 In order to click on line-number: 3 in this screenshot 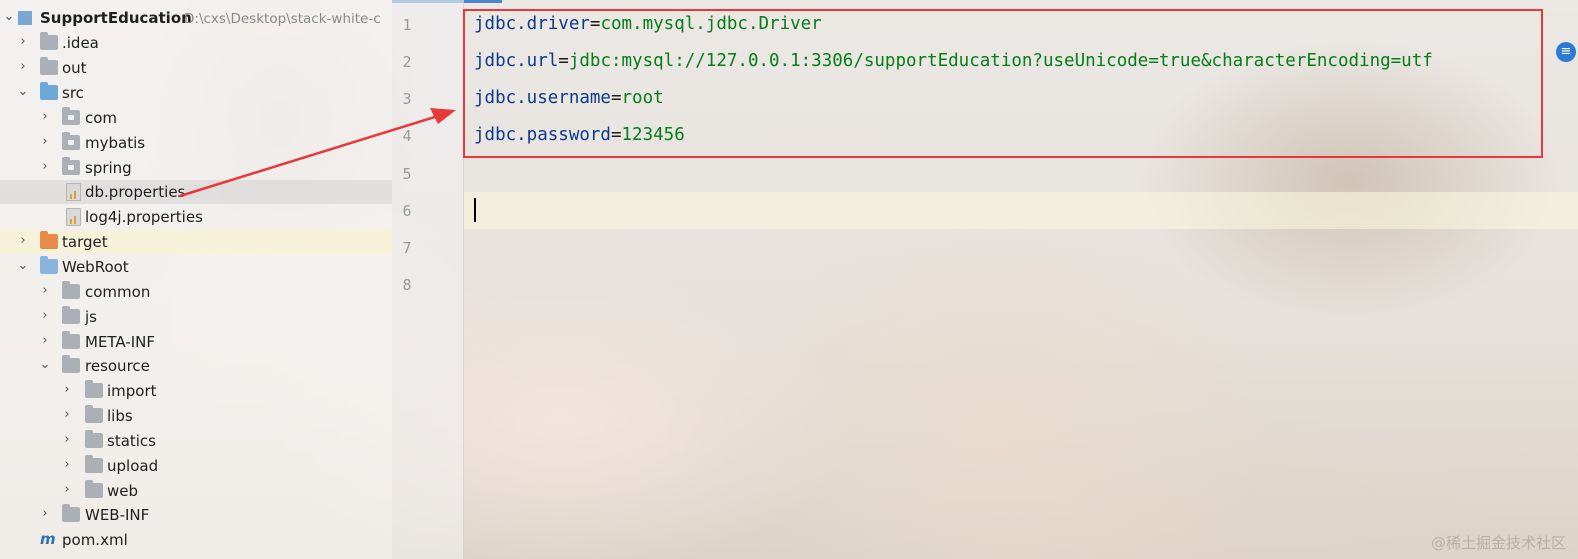, I will do `click(407, 99)`.